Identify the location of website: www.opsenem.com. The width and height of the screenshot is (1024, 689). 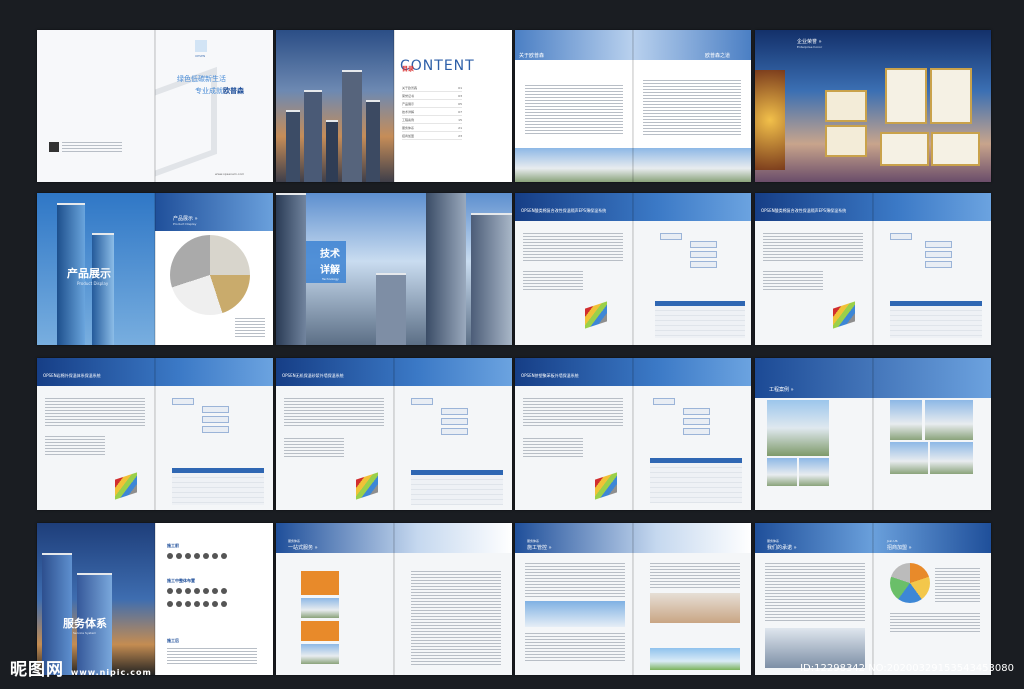
(230, 174).